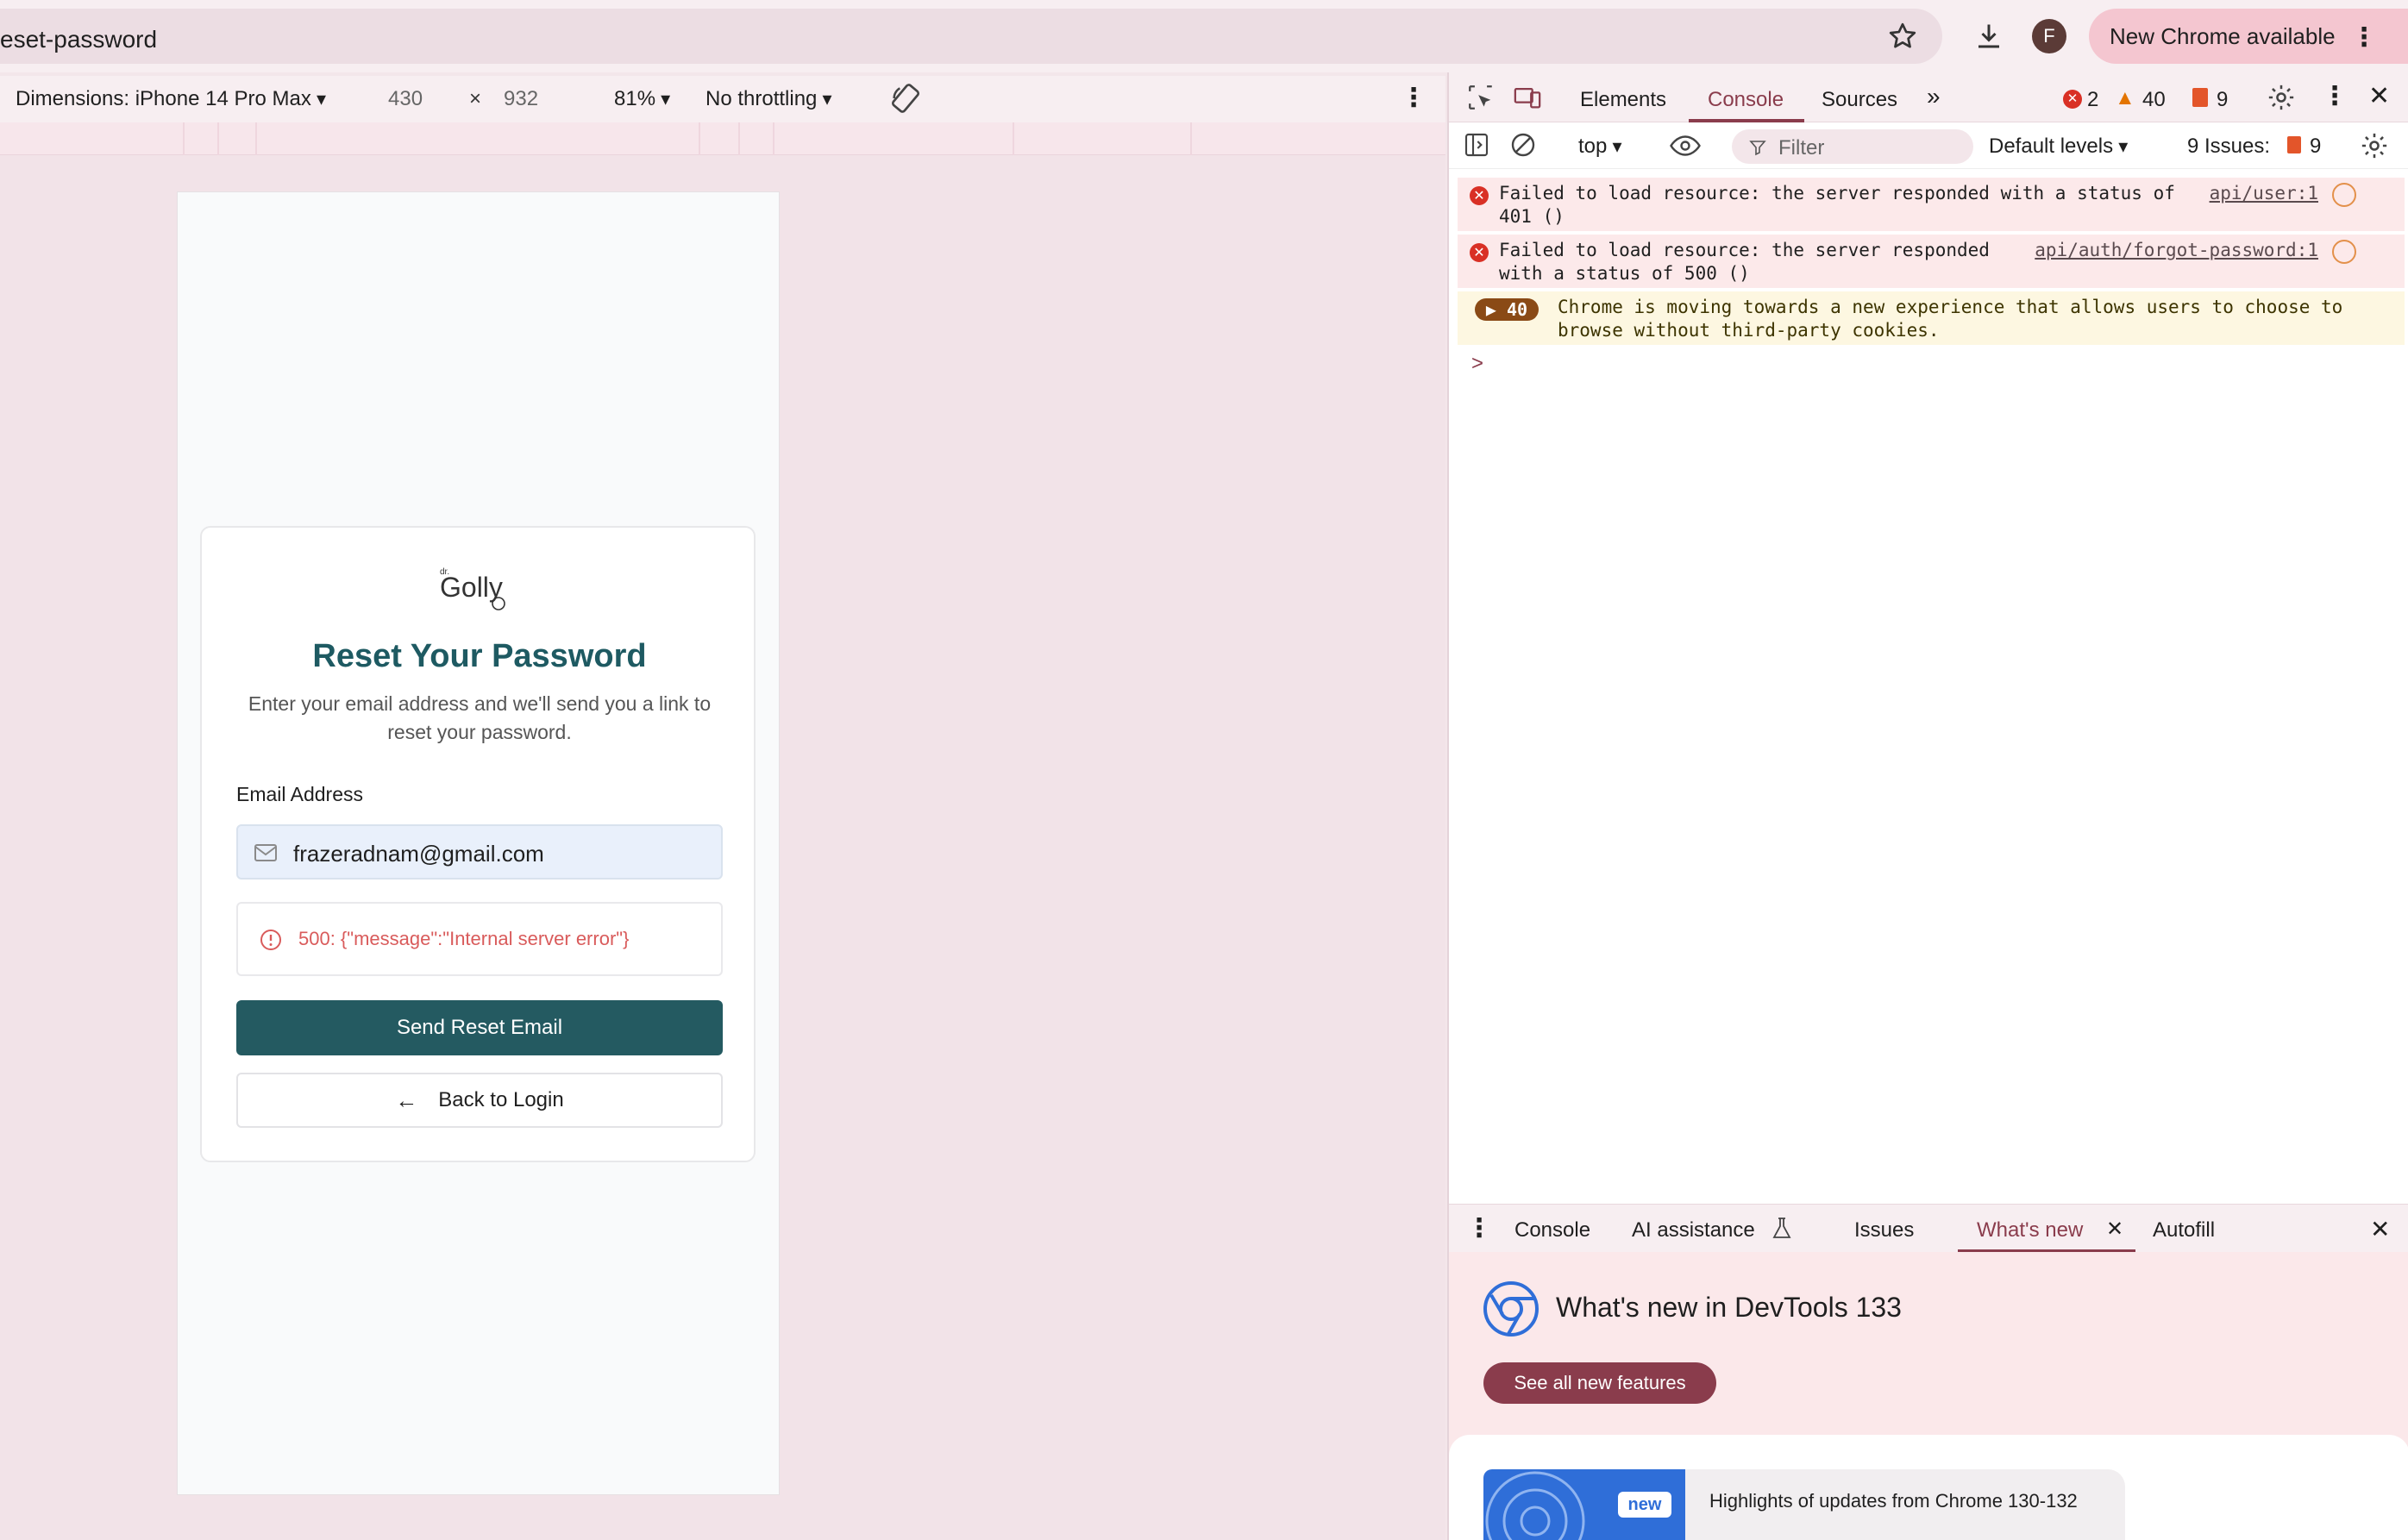 The height and width of the screenshot is (1540, 2408). What do you see at coordinates (2335, 96) in the screenshot?
I see `devtools-menu-icon: ⋮` at bounding box center [2335, 96].